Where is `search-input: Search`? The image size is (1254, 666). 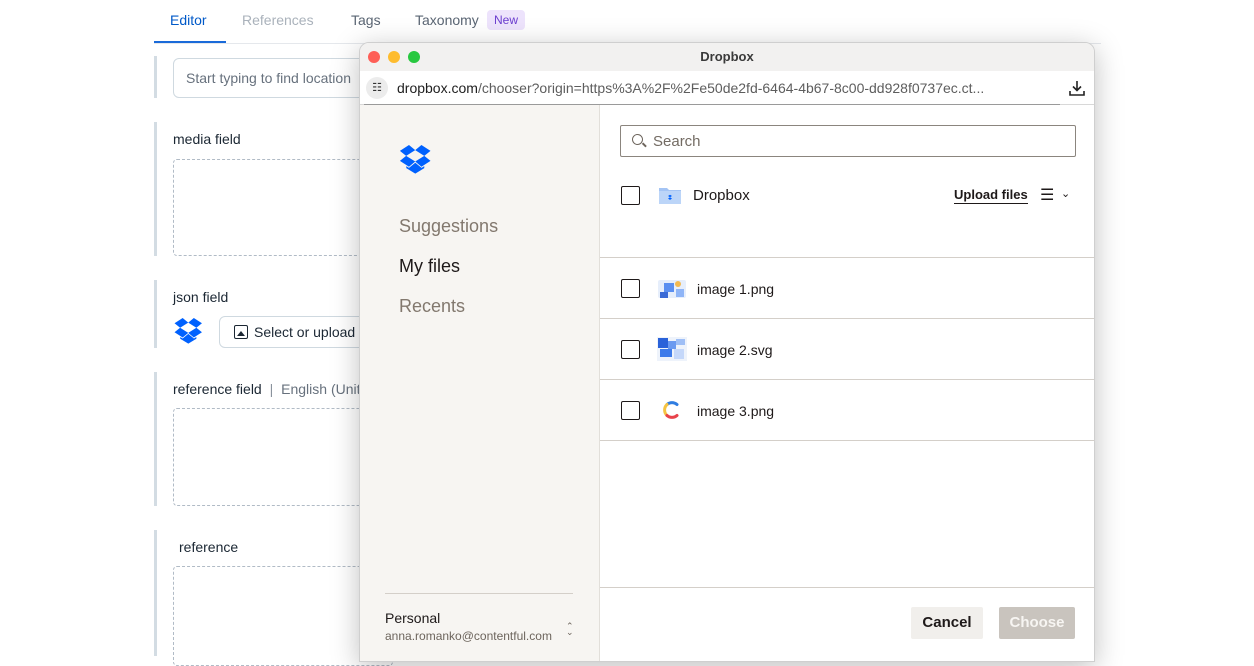
search-input: Search is located at coordinates (848, 141).